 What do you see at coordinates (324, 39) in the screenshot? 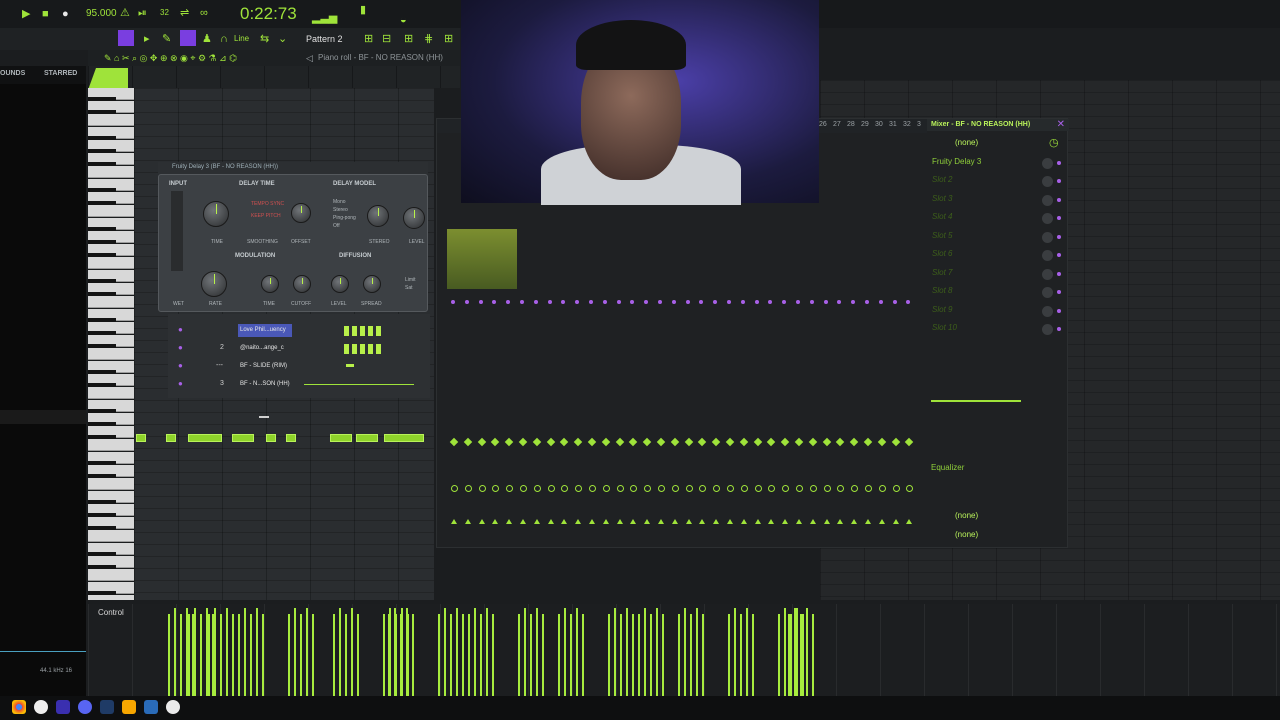
I see `pattern-select: Pattern 2` at bounding box center [324, 39].